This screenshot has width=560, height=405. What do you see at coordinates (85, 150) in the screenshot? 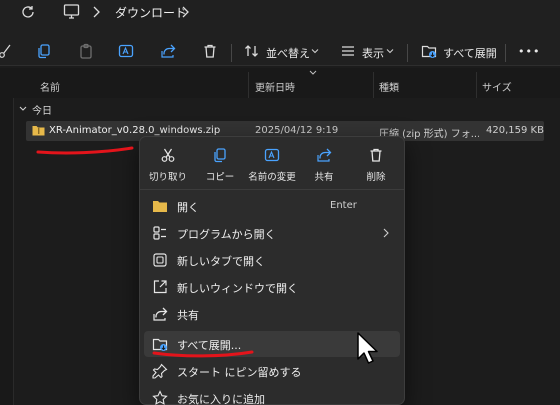
I see `annotation-underline-filename` at bounding box center [85, 150].